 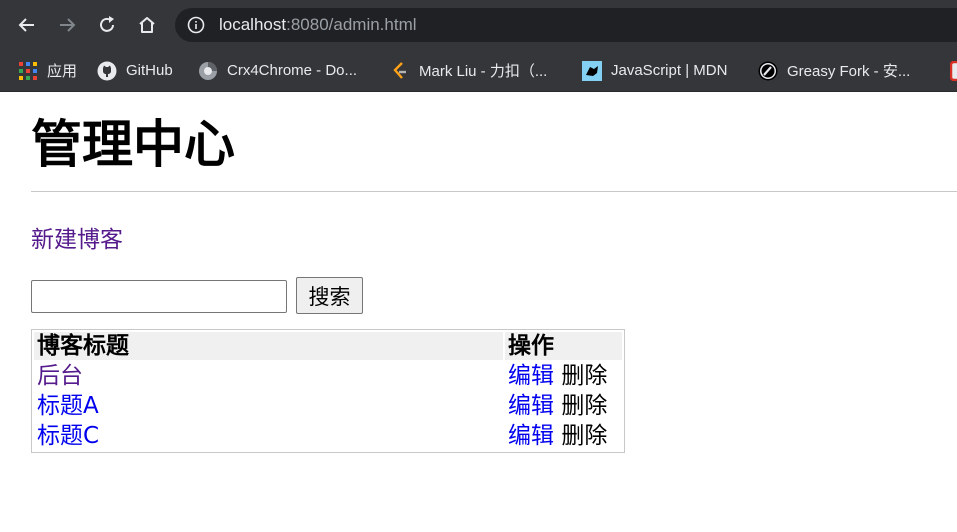 I want to click on bookmark-label: 应用, so click(x=62, y=71).